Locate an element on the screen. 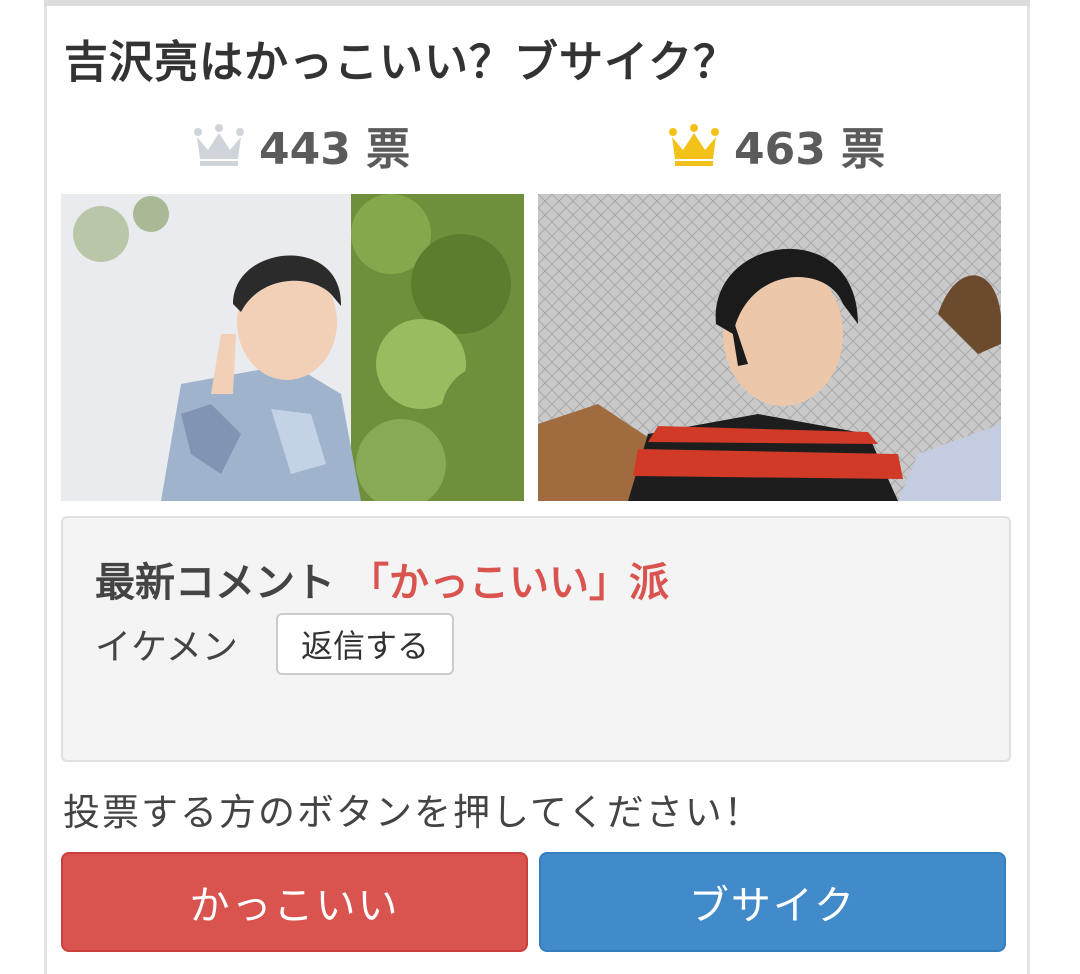  left-vote-count: 443 票 is located at coordinates (335, 149).